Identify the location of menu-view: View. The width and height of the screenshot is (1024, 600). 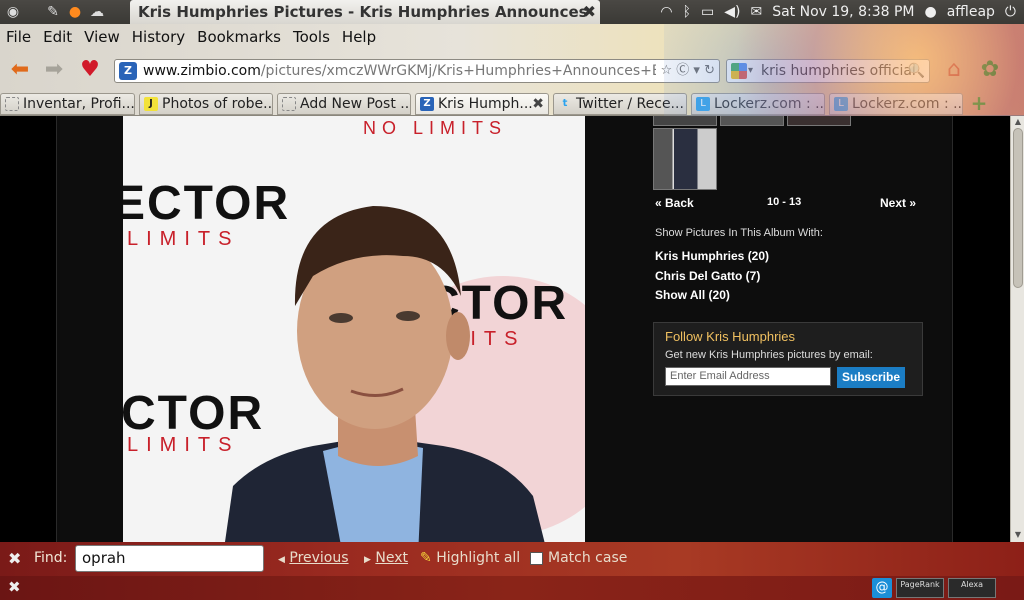
(102, 37).